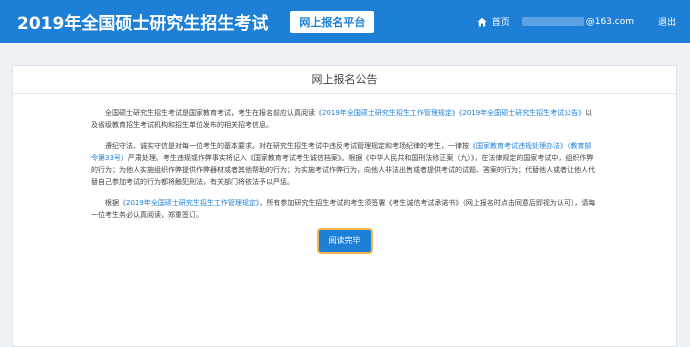  What do you see at coordinates (112, 203) in the screenshot?
I see `p3-text-a: 根据` at bounding box center [112, 203].